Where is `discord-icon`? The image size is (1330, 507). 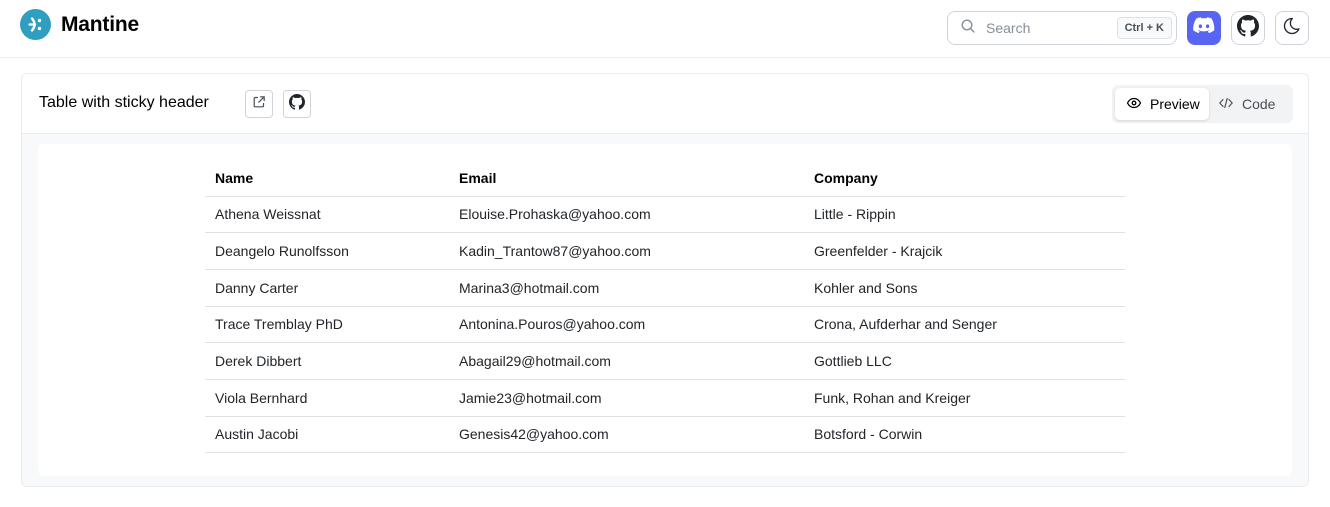 discord-icon is located at coordinates (1204, 28).